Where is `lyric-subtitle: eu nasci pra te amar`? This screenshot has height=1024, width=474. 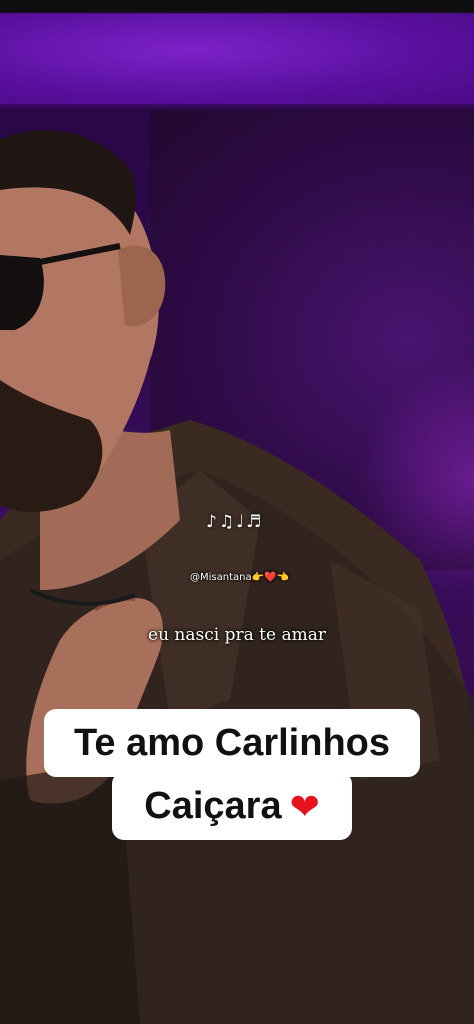 lyric-subtitle: eu nasci pra te amar is located at coordinates (237, 635).